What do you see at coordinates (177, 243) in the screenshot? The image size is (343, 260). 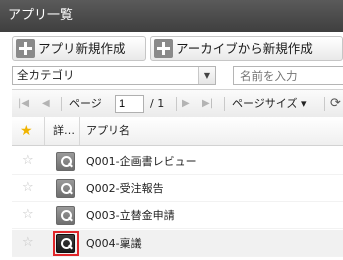 I see `table-row-selected: ☆ Q004-稟議` at bounding box center [177, 243].